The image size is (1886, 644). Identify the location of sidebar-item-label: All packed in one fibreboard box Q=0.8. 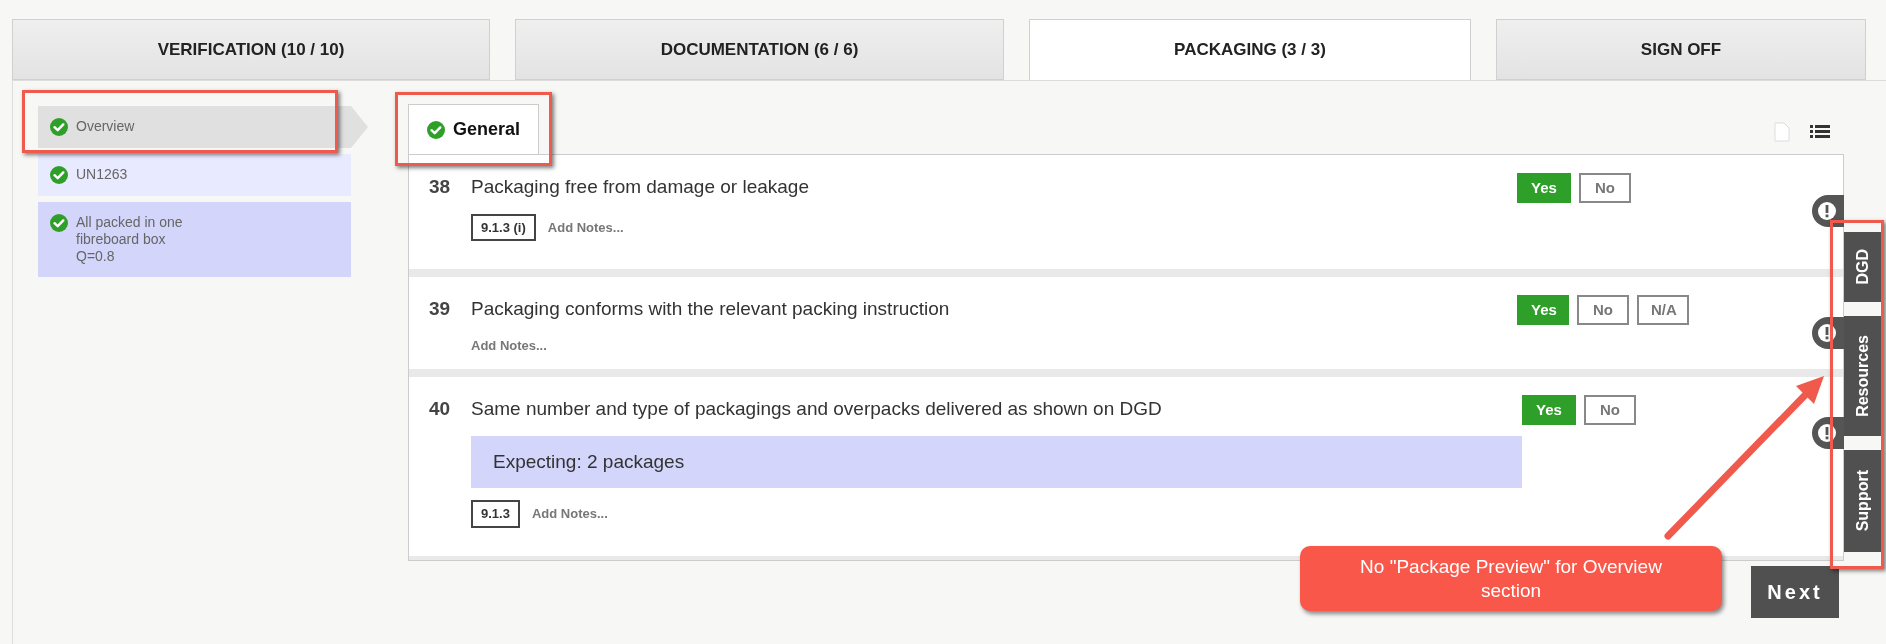
(129, 239).